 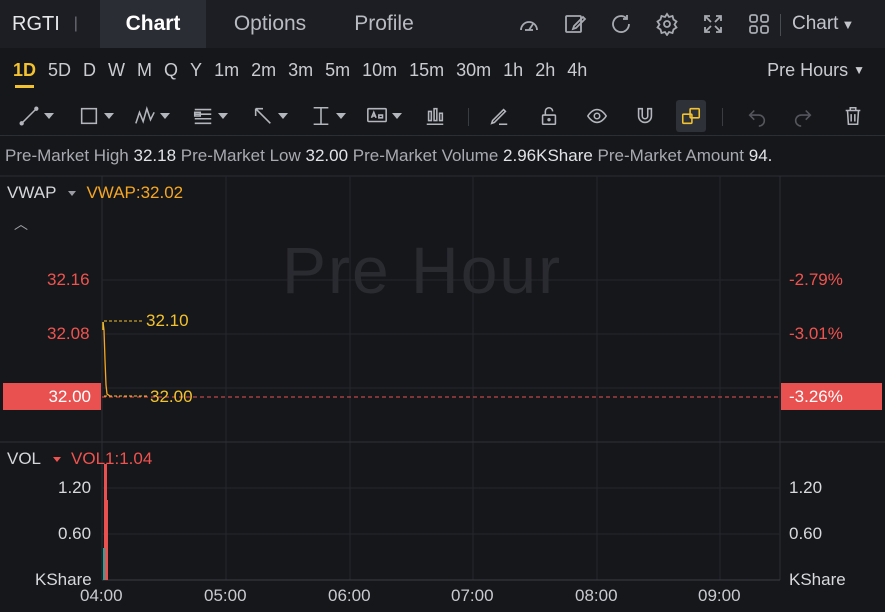 I want to click on vol-y-left-tick: 1.20, so click(x=75, y=487).